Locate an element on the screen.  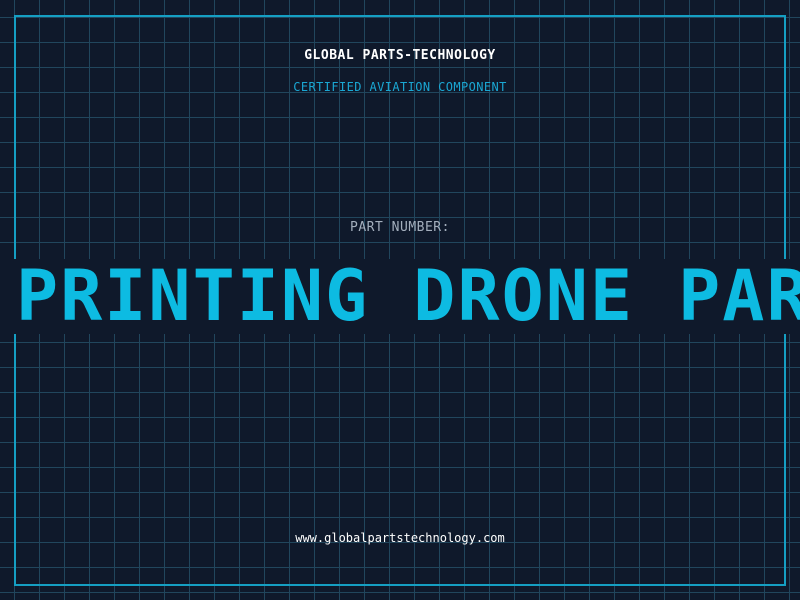
website-url: www.globalpartstechnology.com is located at coordinates (400, 538).